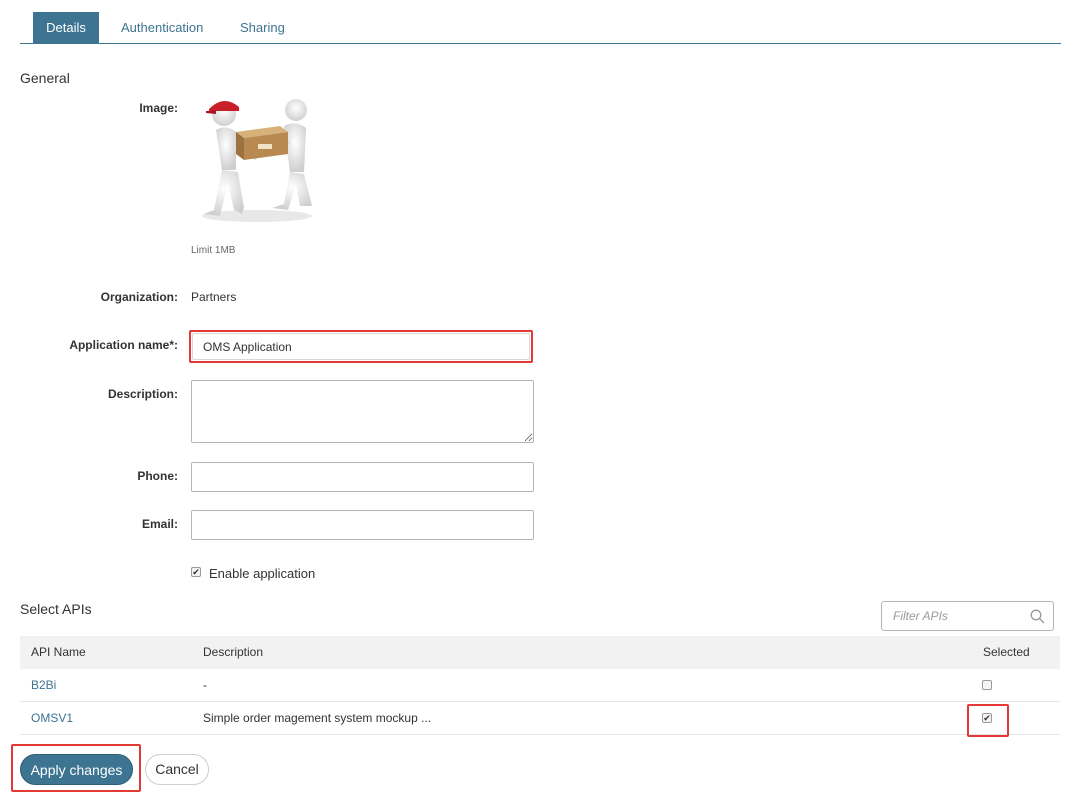 This screenshot has height=794, width=1087. I want to click on organization-value: Partners, so click(214, 297).